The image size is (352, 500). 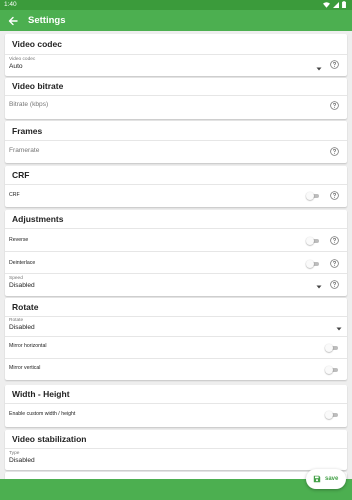 I want to click on mirror-vertical-toggle, so click(x=332, y=370).